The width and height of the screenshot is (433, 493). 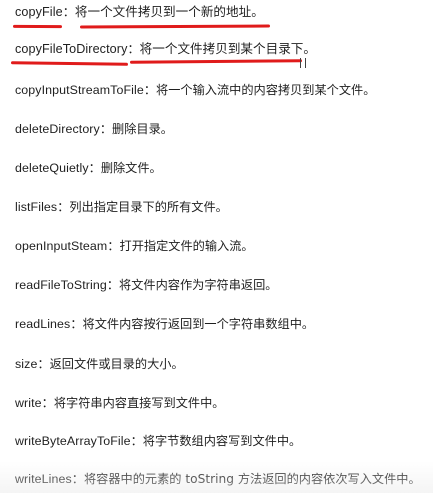 What do you see at coordinates (198, 285) in the screenshot?
I see `method-description: 将文件内容作为字符串返回。` at bounding box center [198, 285].